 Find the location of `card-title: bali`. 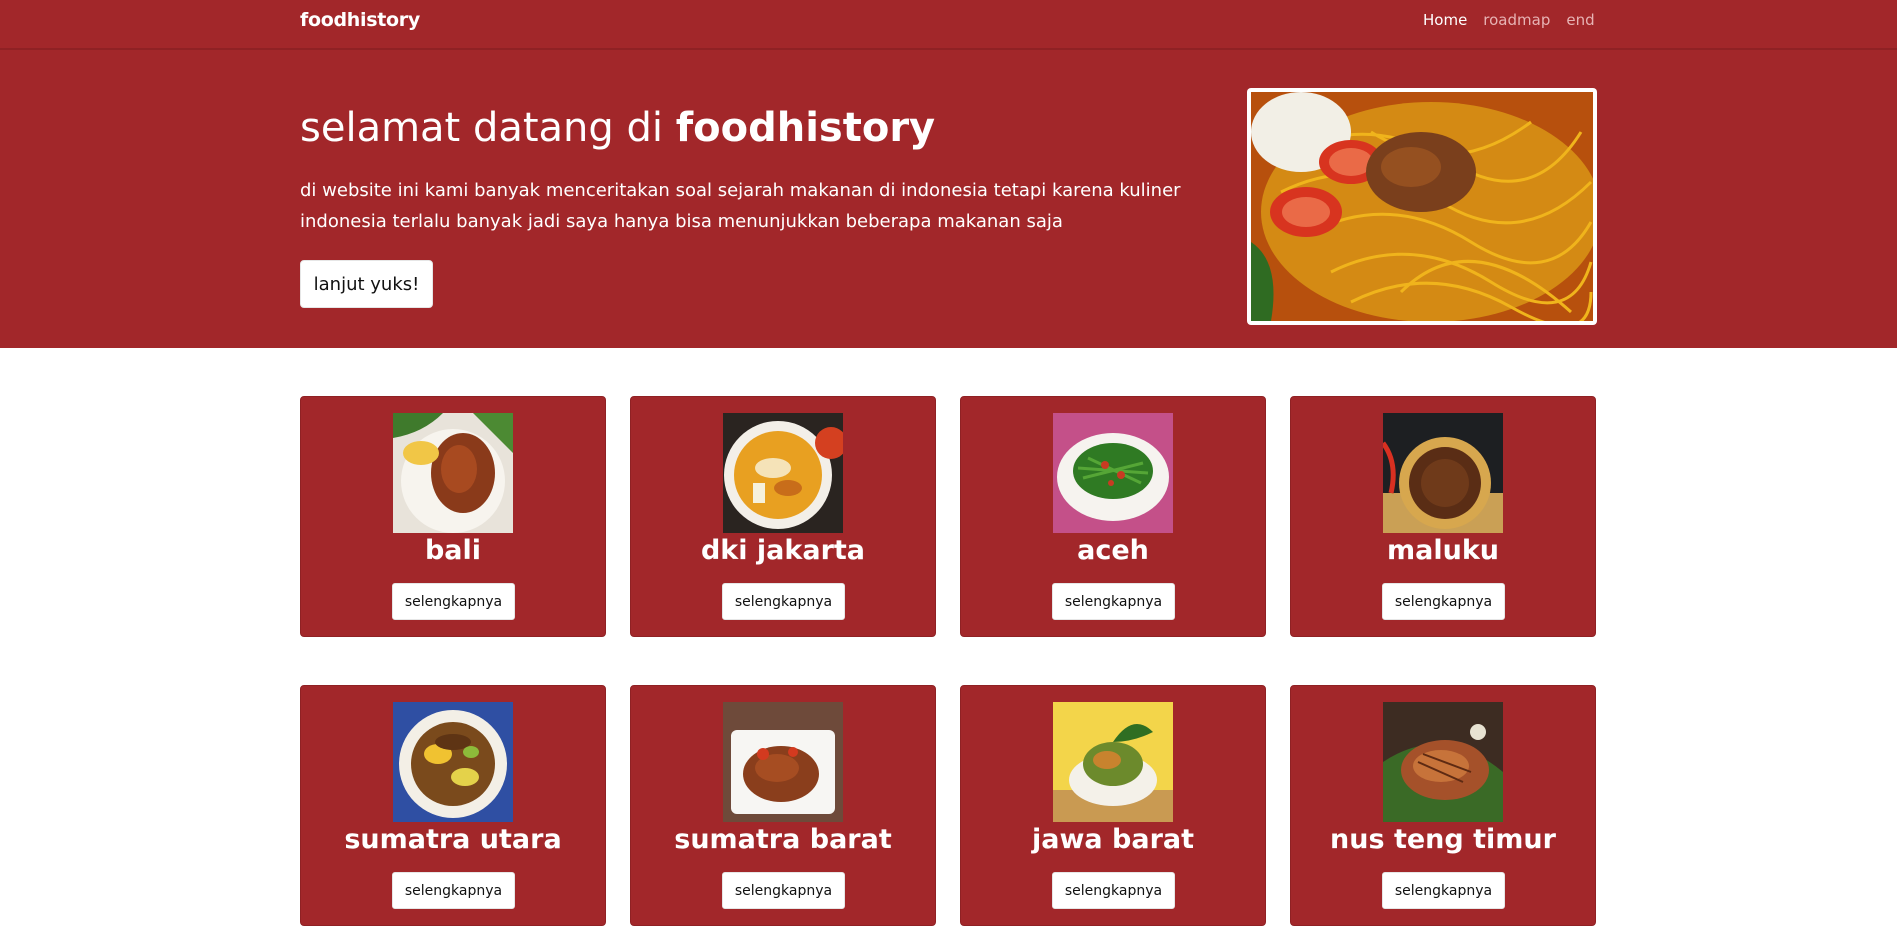

card-title: bali is located at coordinates (453, 550).